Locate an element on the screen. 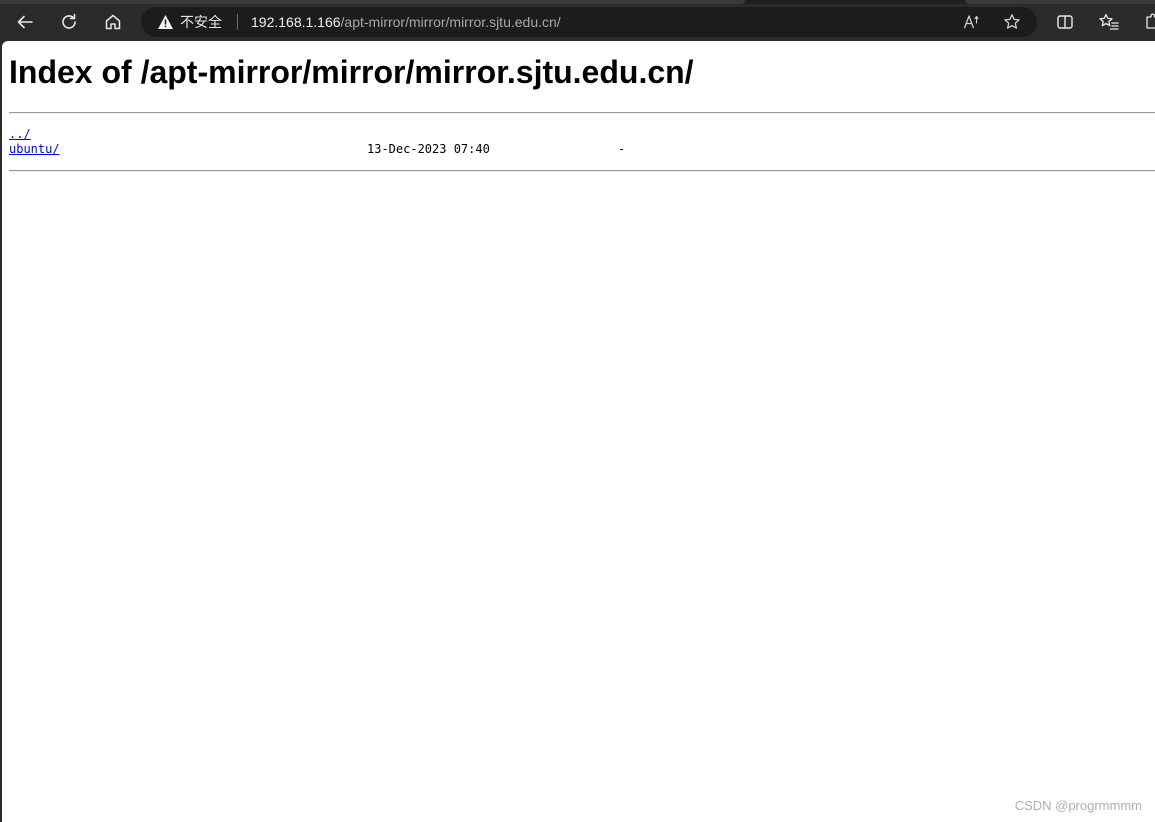 The width and height of the screenshot is (1155, 822). back-button is located at coordinates (25, 22).